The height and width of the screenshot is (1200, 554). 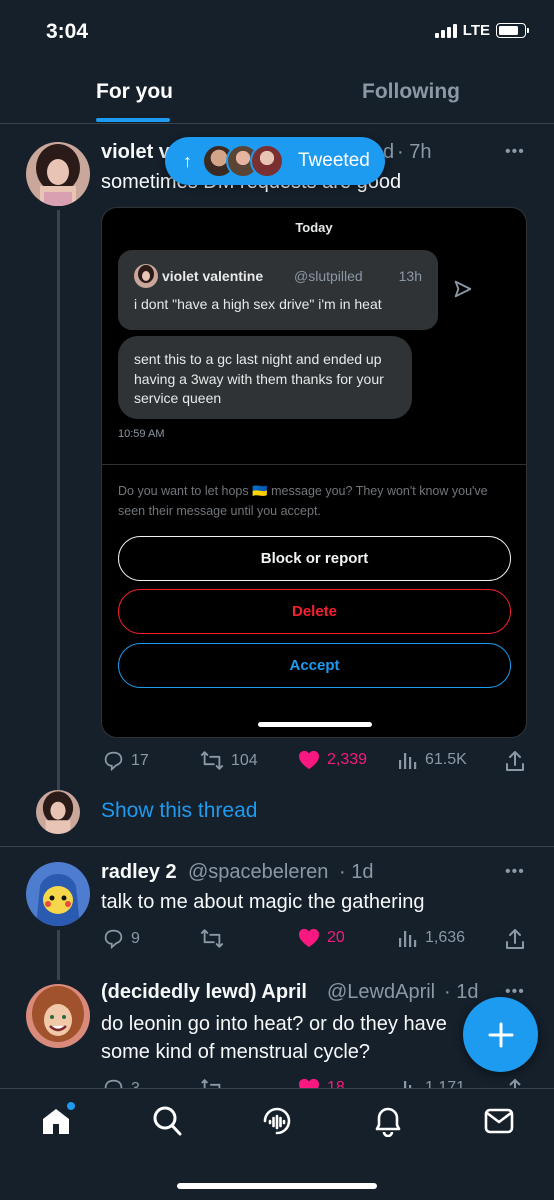 I want to click on nav-spaces, so click(x=277, y=1123).